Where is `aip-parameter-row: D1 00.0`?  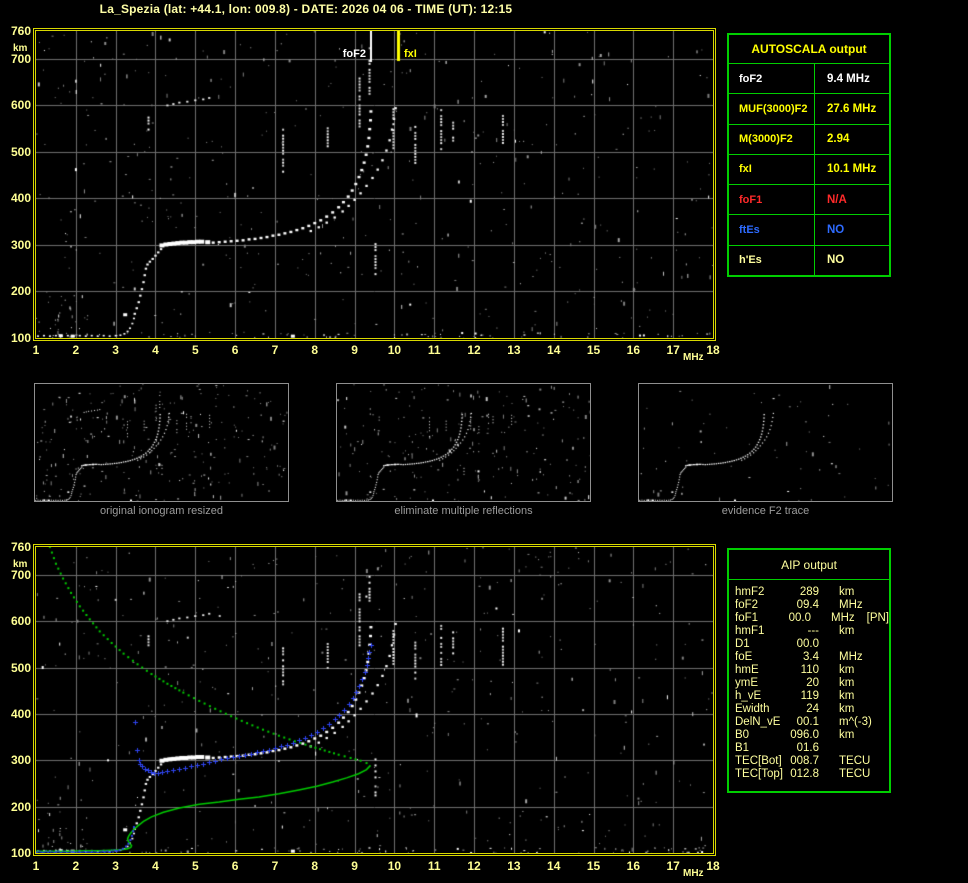 aip-parameter-row: D1 00.0 is located at coordinates (809, 644).